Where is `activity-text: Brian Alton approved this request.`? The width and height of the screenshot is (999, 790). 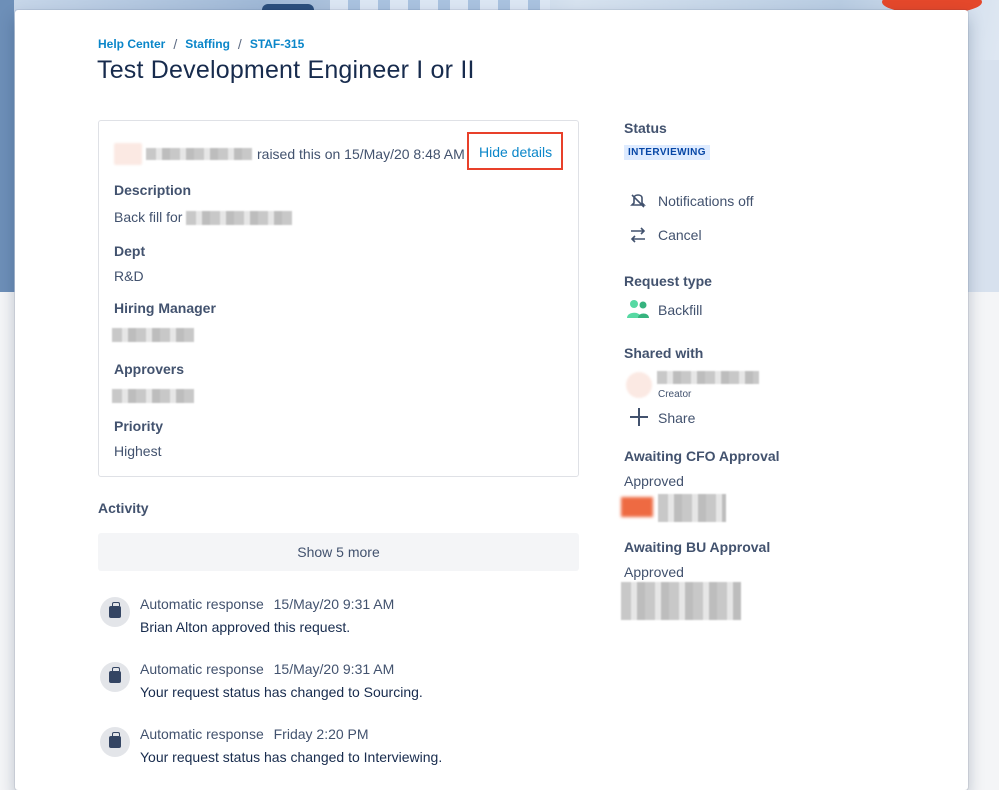
activity-text: Brian Alton approved this request. is located at coordinates (245, 627).